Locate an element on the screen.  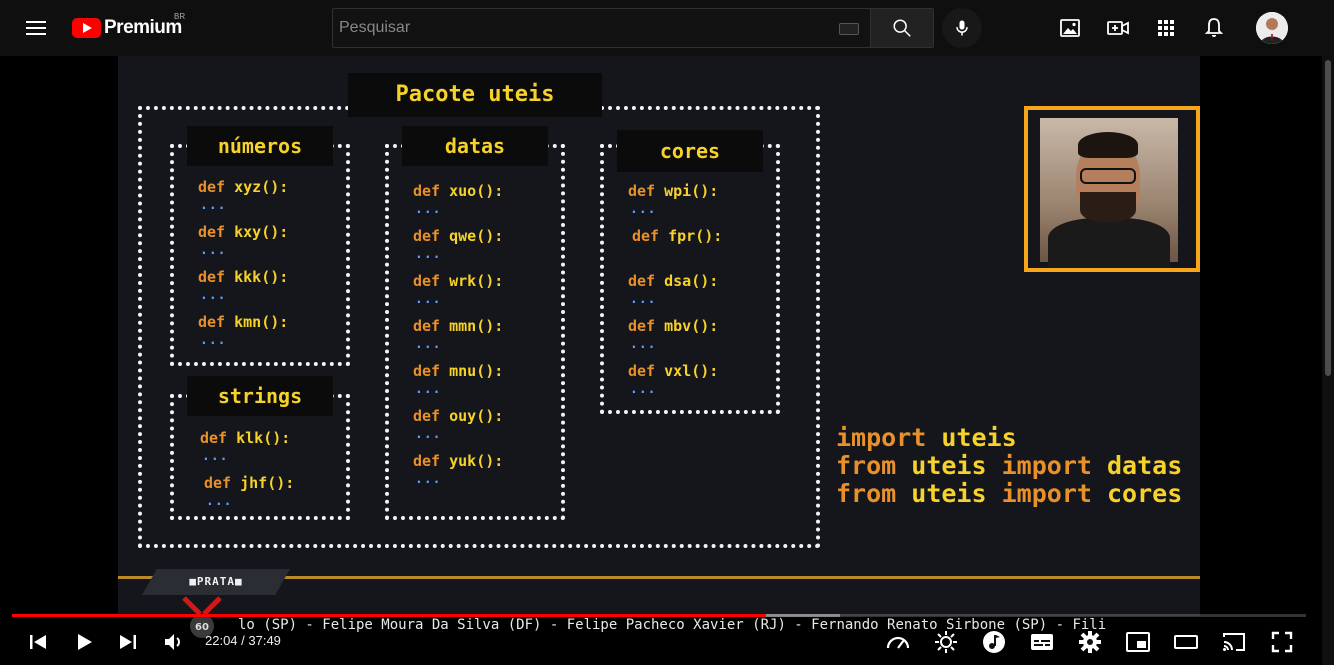
logo-text: Premium is located at coordinates (143, 27).